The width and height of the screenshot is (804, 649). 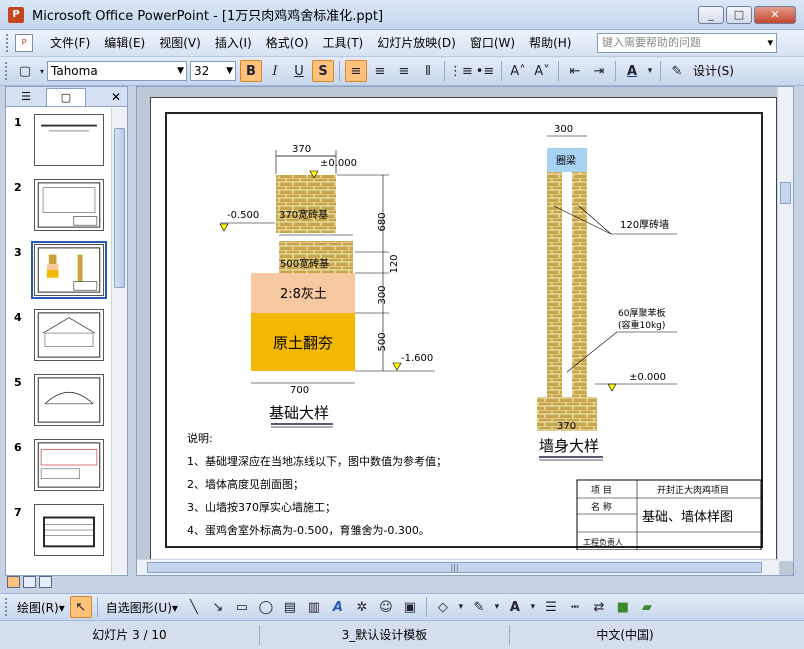 I want to click on menu-edit: 编辑(E), so click(x=124, y=43).